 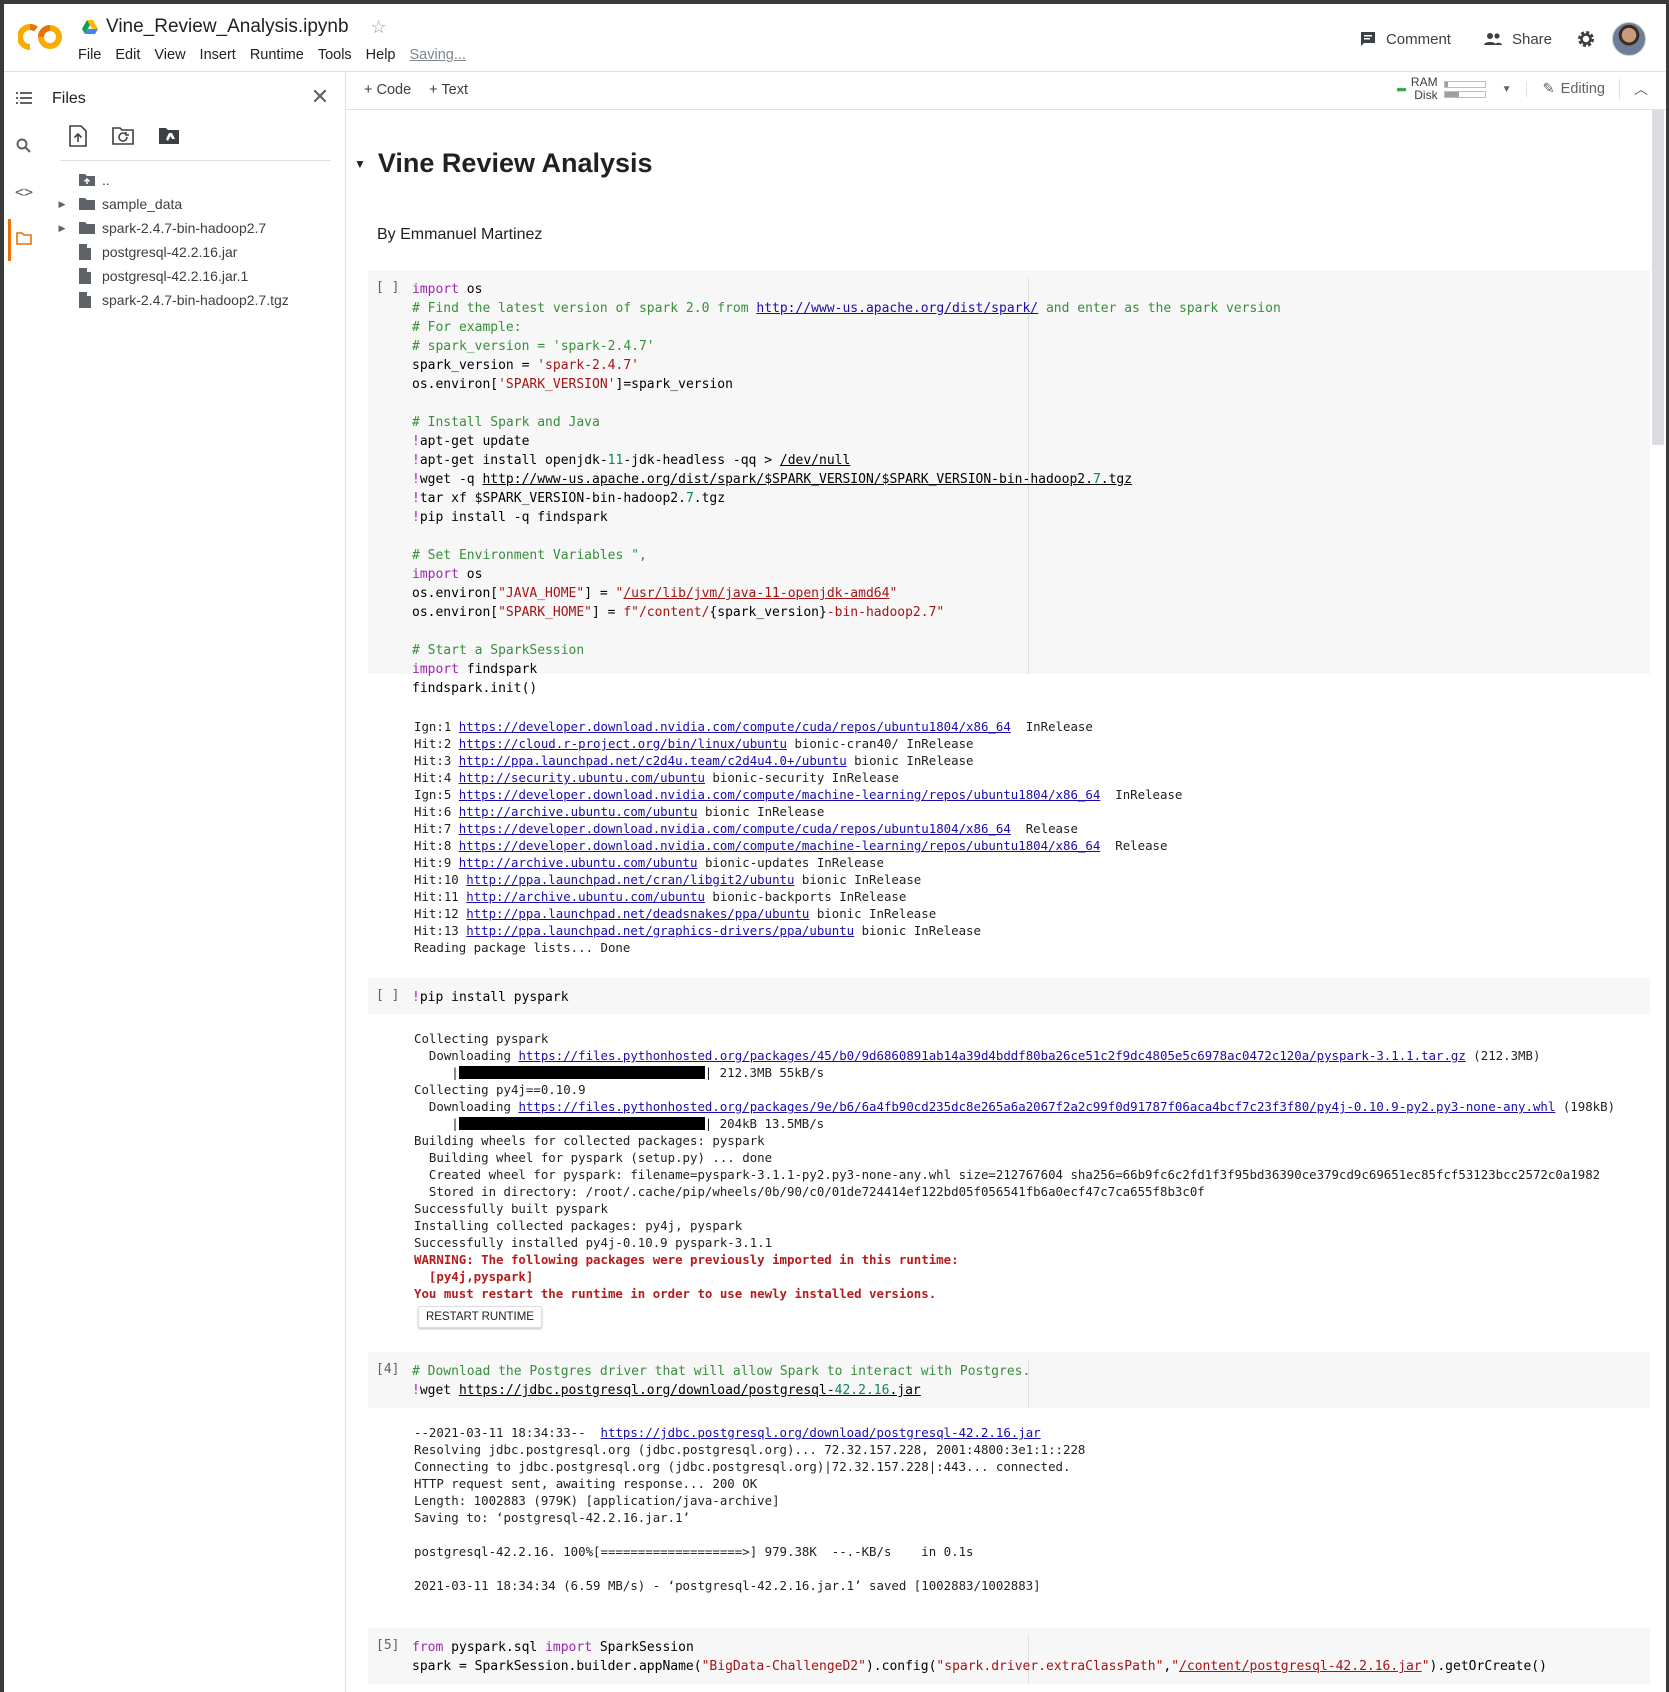 What do you see at coordinates (387, 1369) in the screenshot?
I see `cell-execution-count: [4]` at bounding box center [387, 1369].